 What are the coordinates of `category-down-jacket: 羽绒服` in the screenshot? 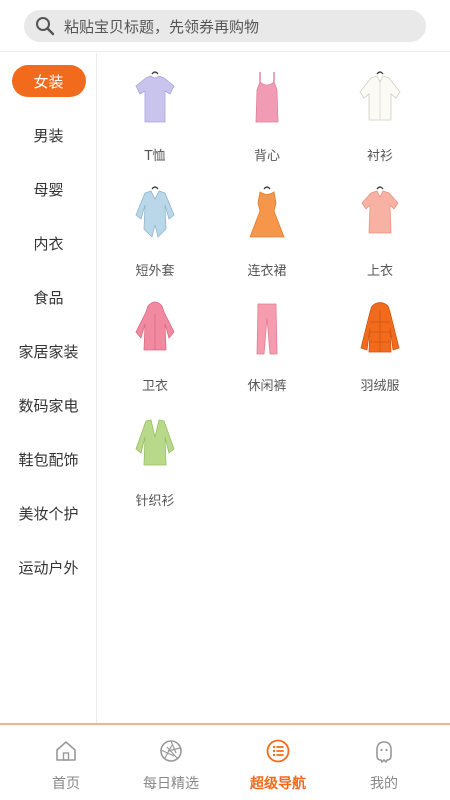 It's located at (380, 350).